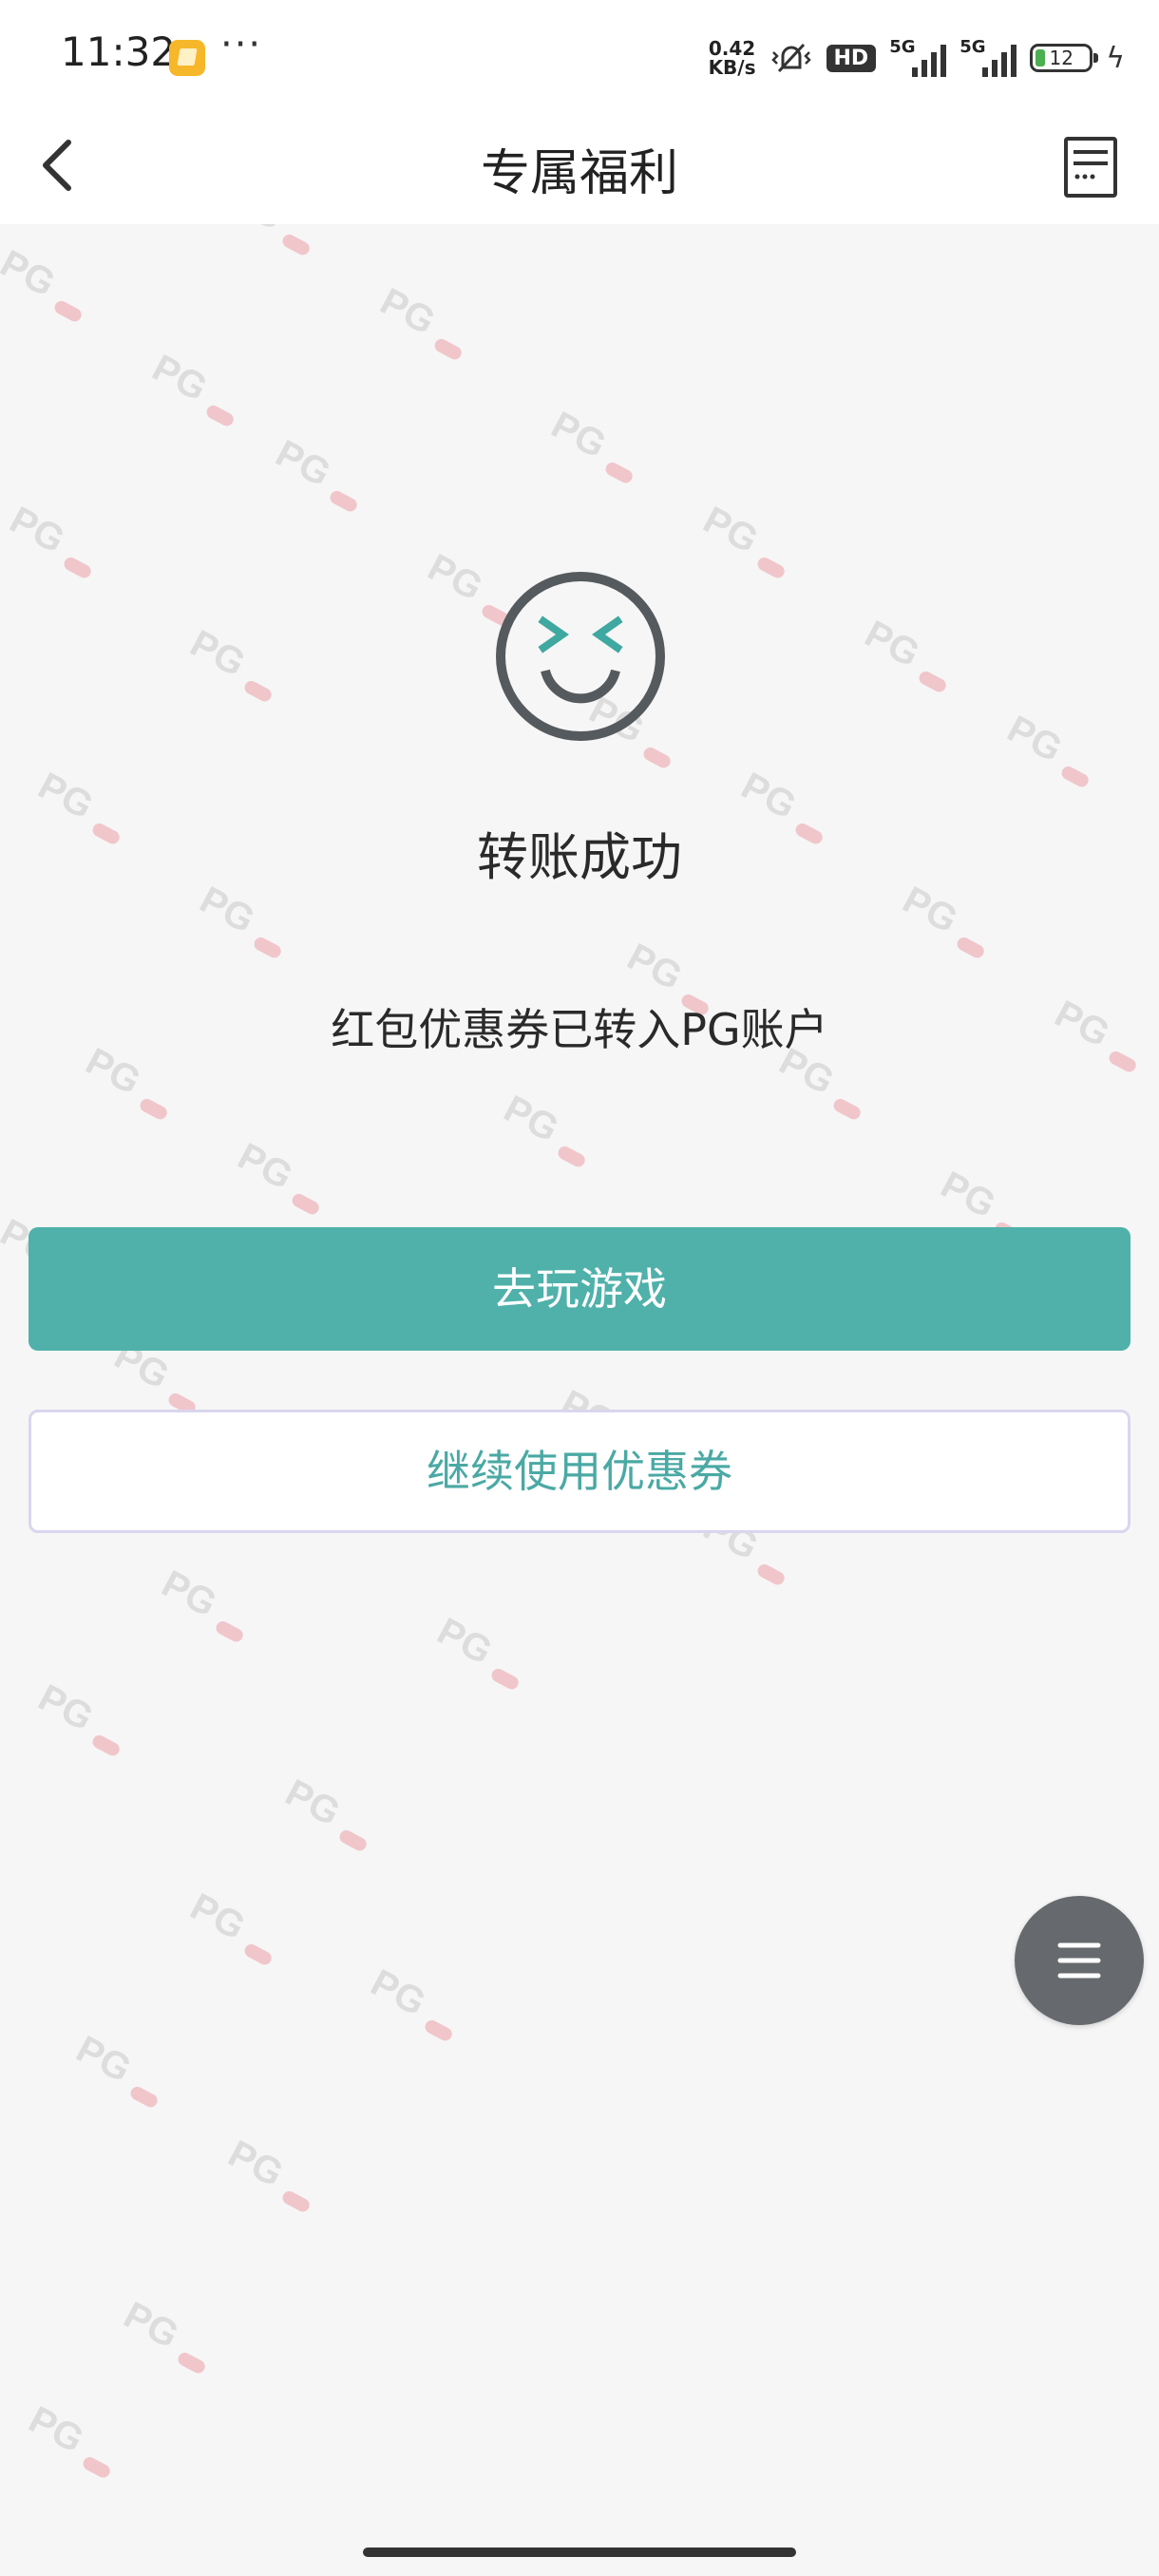  I want to click on play-game-button: 去玩游戏, so click(579, 1289).